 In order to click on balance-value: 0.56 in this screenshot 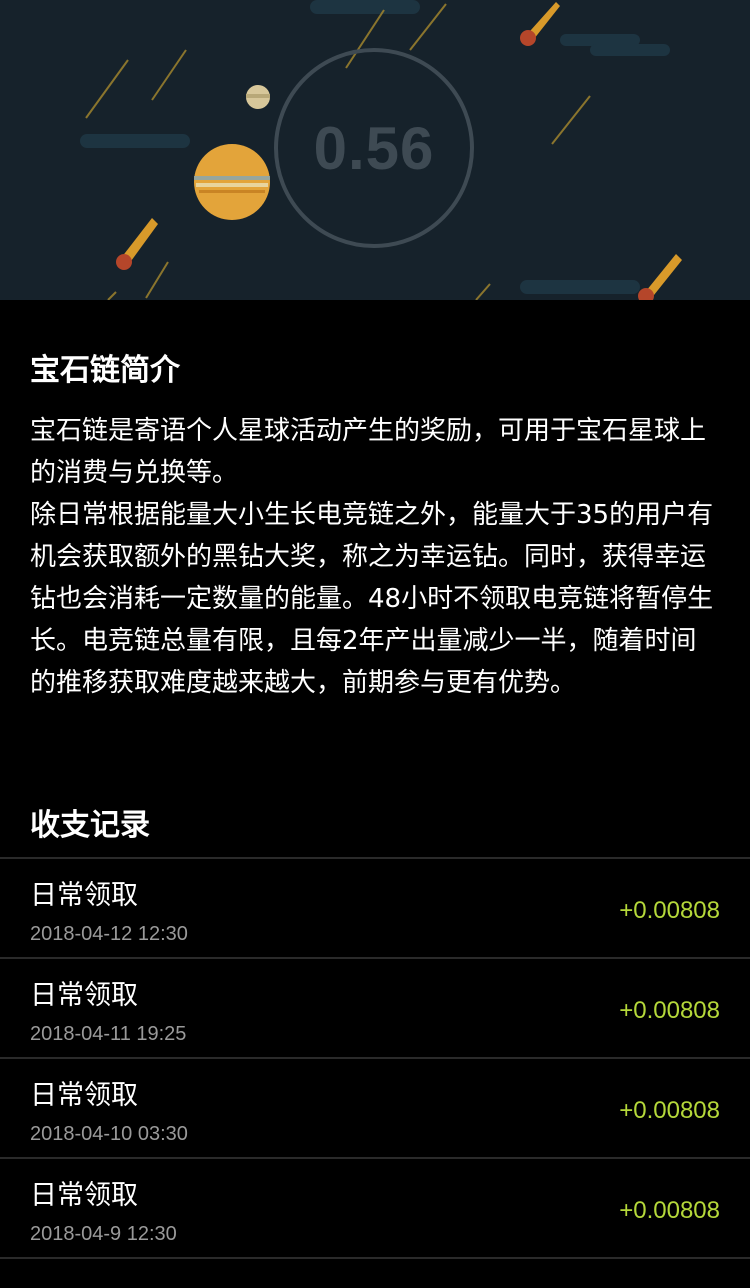, I will do `click(374, 148)`.